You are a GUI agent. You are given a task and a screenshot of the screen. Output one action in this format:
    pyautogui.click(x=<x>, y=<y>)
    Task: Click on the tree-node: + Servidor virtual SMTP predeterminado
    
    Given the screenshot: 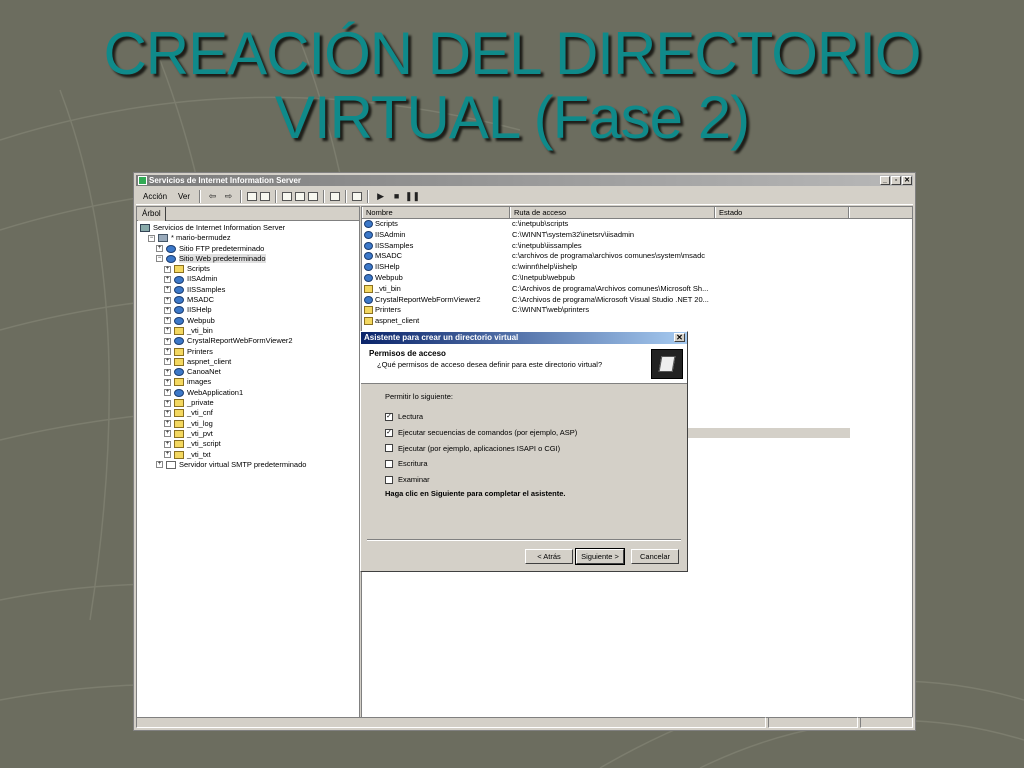 What is the action you would take?
    pyautogui.click(x=248, y=465)
    